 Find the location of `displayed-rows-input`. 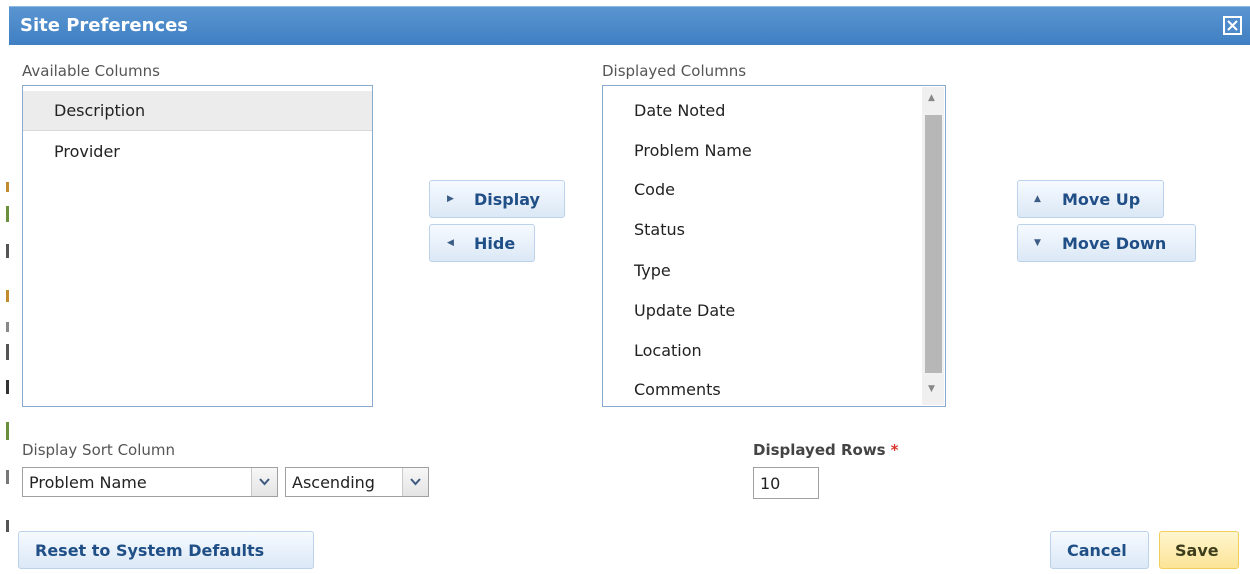

displayed-rows-input is located at coordinates (786, 483).